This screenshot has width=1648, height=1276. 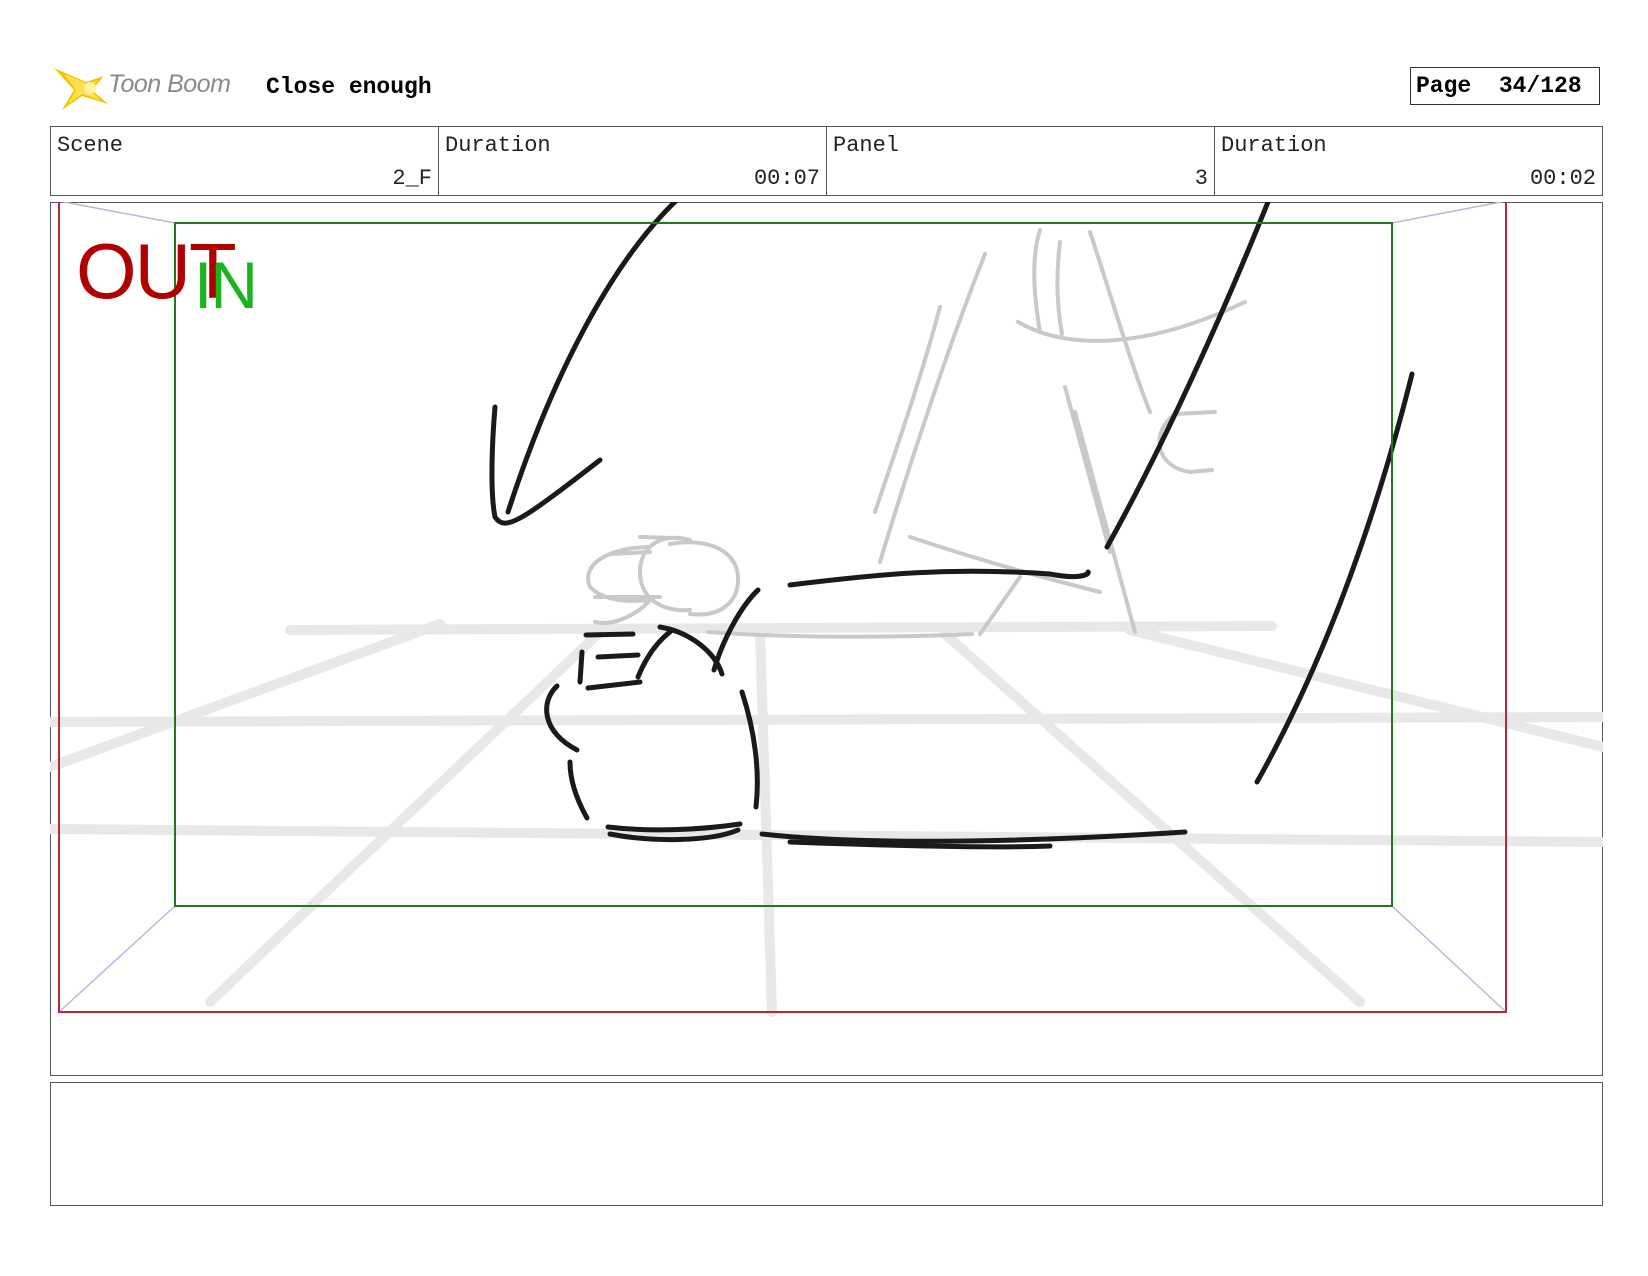 What do you see at coordinates (633, 161) in the screenshot?
I see `scene-duration-cell: Duration 00:07` at bounding box center [633, 161].